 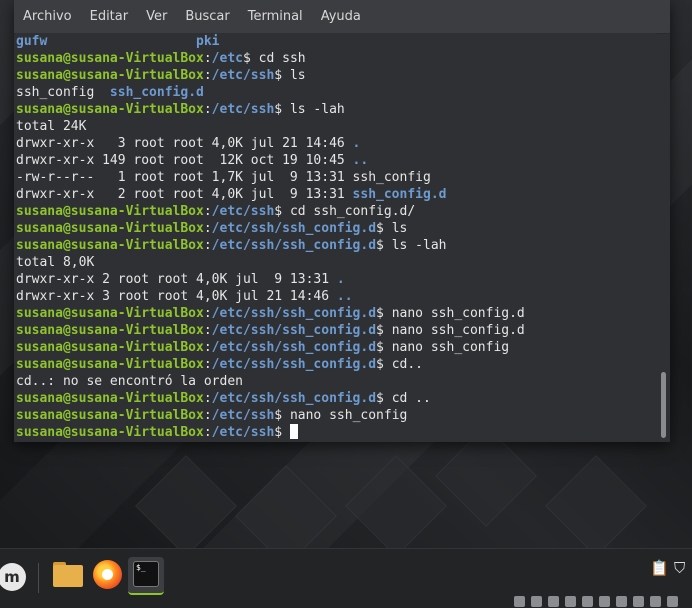 I want to click on terminal-line: gufw pki, so click(x=118, y=41).